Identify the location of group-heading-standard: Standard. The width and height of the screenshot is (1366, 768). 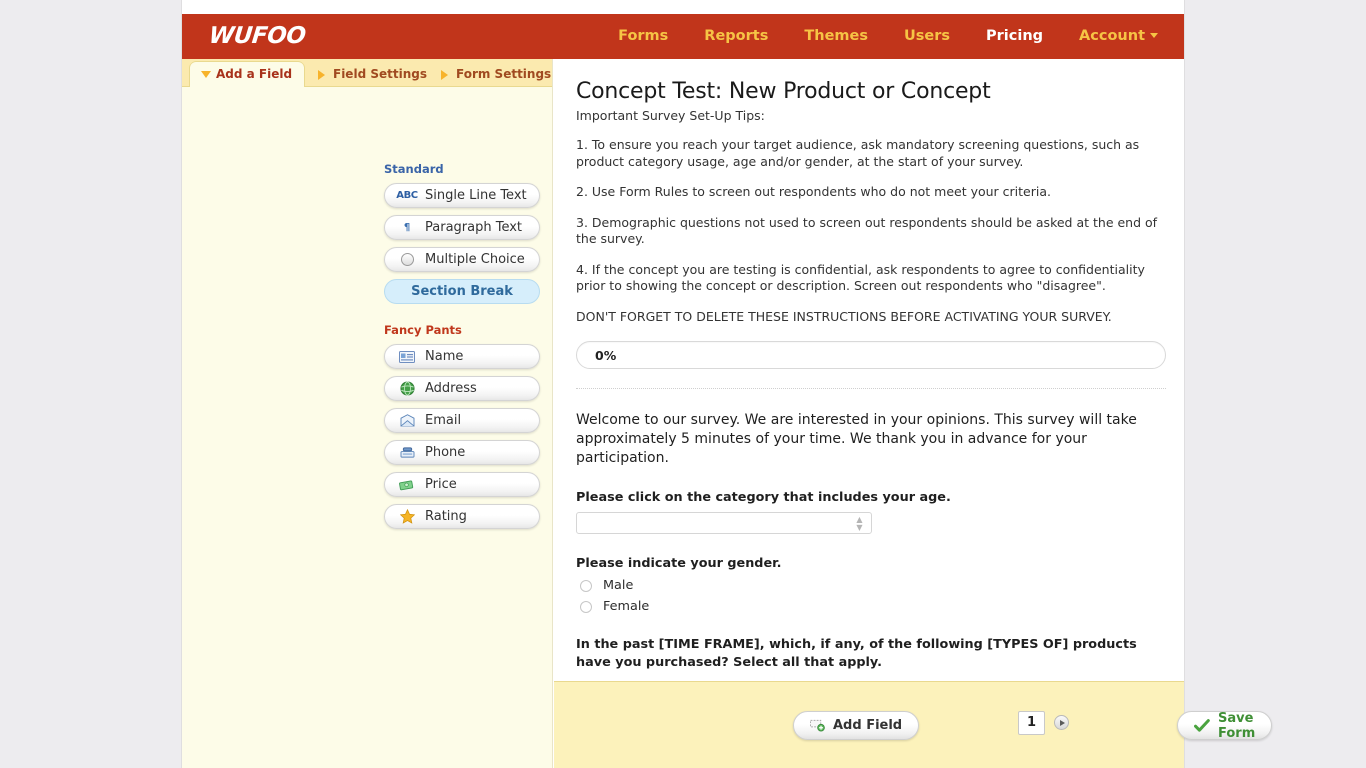
(414, 169).